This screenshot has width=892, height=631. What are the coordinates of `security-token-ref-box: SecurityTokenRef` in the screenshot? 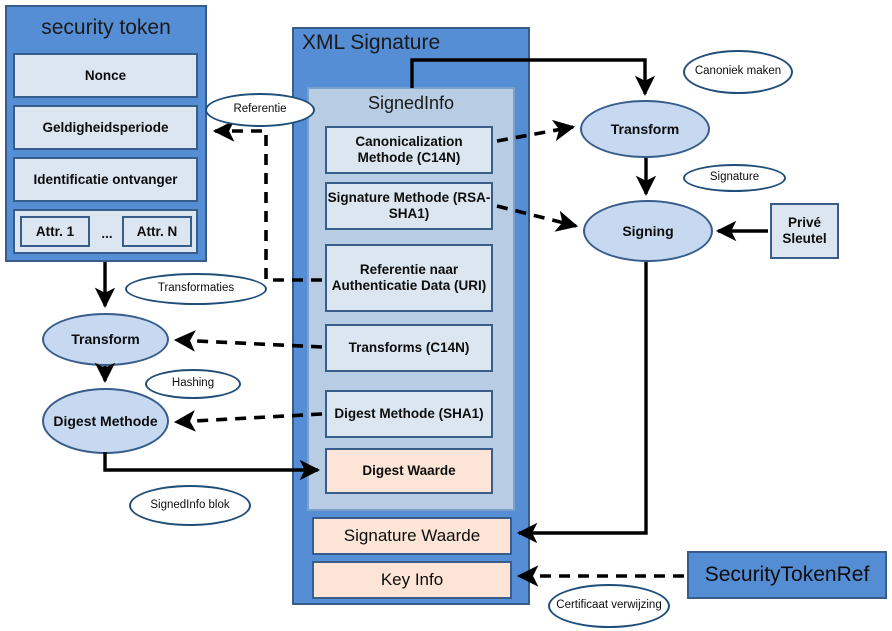 It's located at (787, 575).